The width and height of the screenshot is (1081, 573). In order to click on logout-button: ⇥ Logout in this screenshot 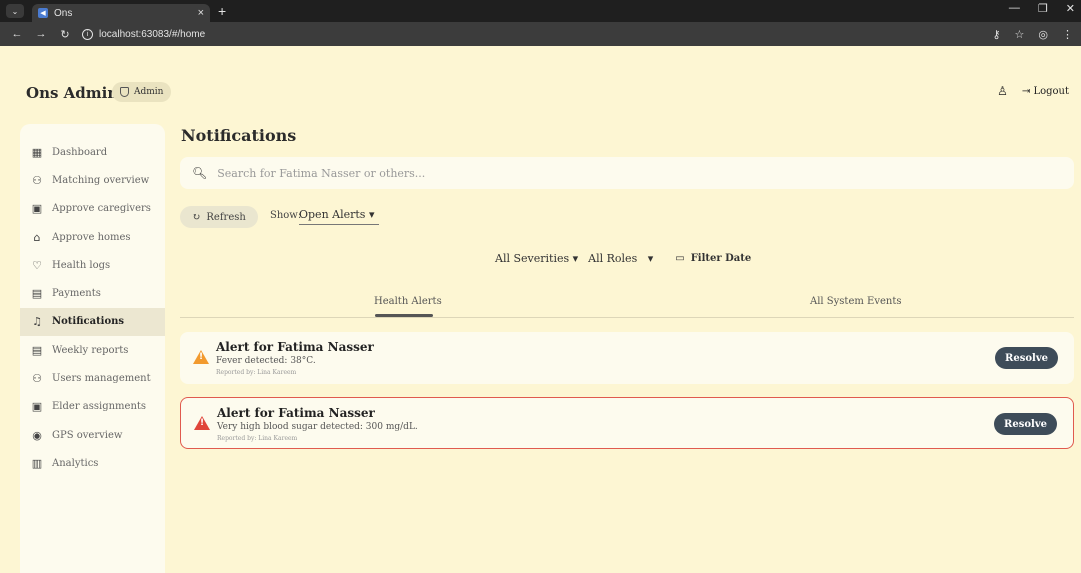, I will do `click(1045, 91)`.